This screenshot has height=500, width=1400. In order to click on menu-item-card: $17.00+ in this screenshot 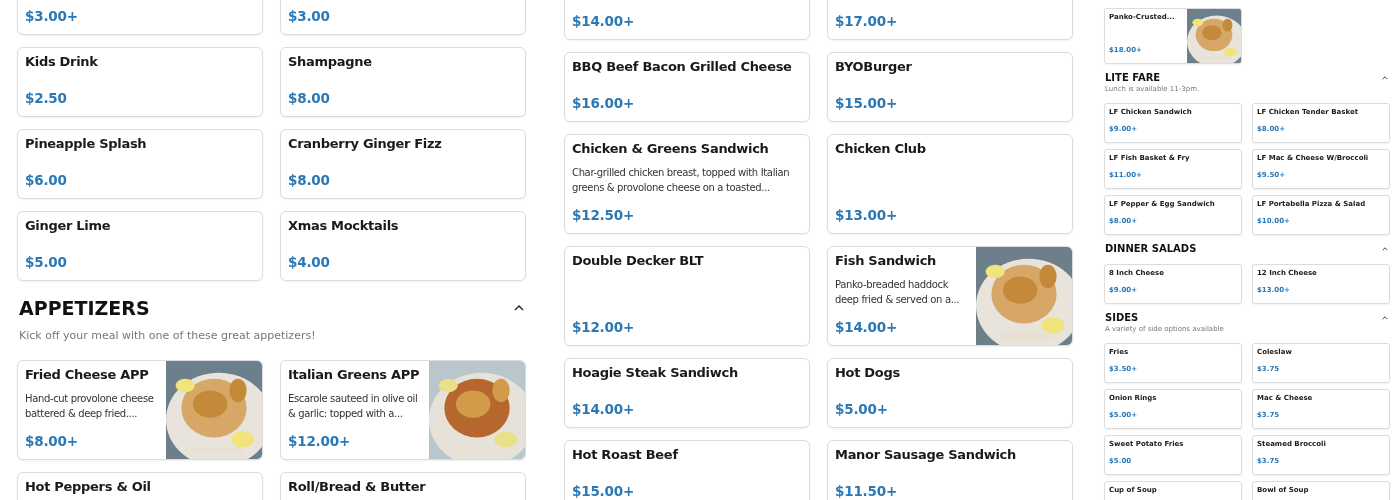, I will do `click(950, 20)`.